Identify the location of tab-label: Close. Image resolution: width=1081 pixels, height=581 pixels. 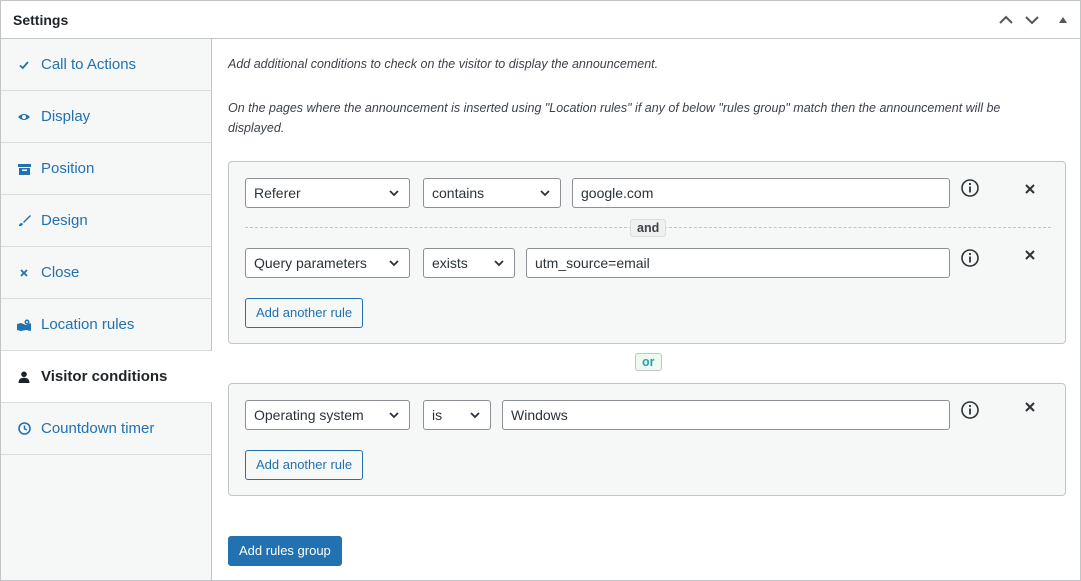
(60, 272).